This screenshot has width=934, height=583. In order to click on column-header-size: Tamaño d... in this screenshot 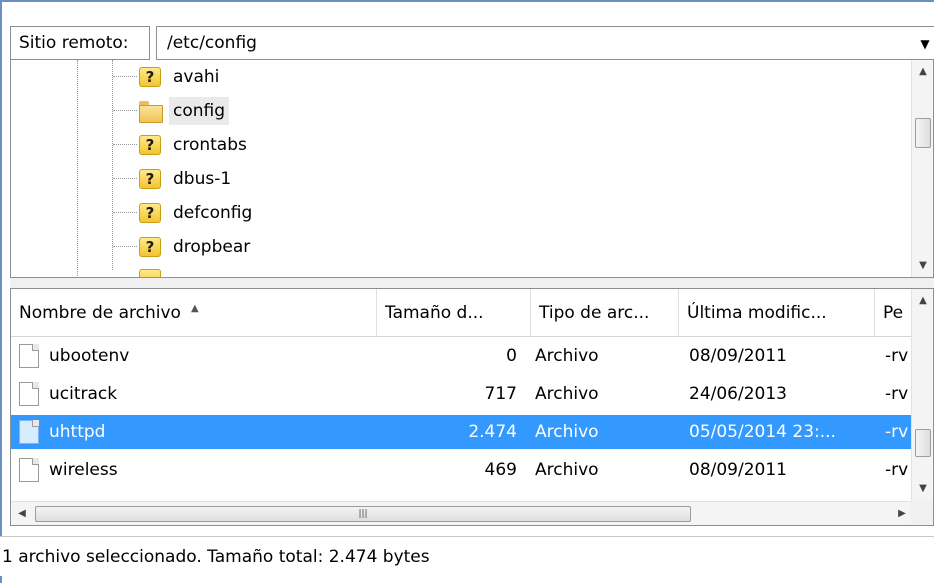, I will do `click(454, 313)`.